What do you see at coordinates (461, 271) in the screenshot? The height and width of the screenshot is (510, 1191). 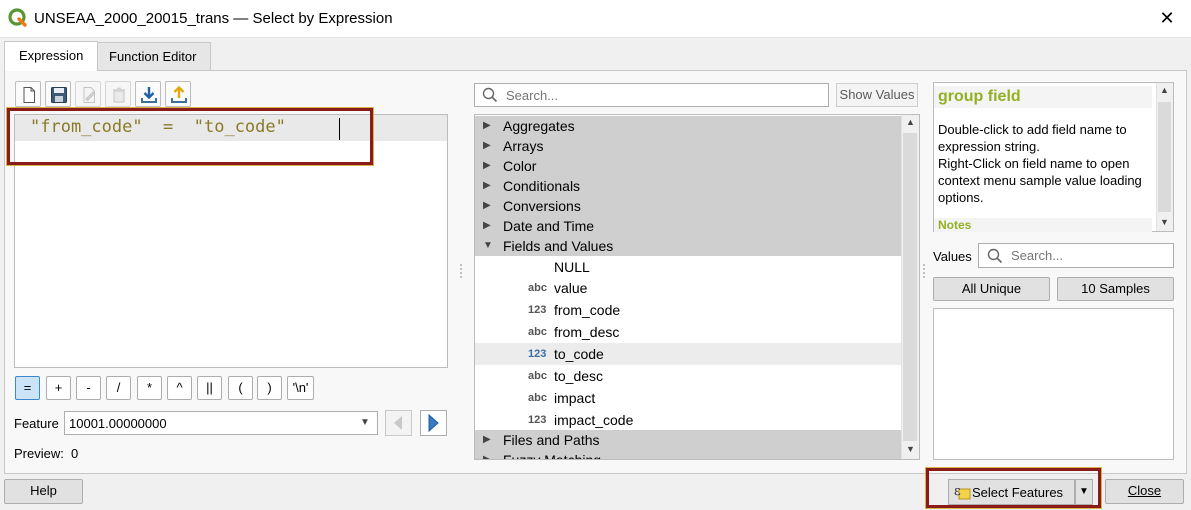 I see `splitter-handle-left` at bounding box center [461, 271].